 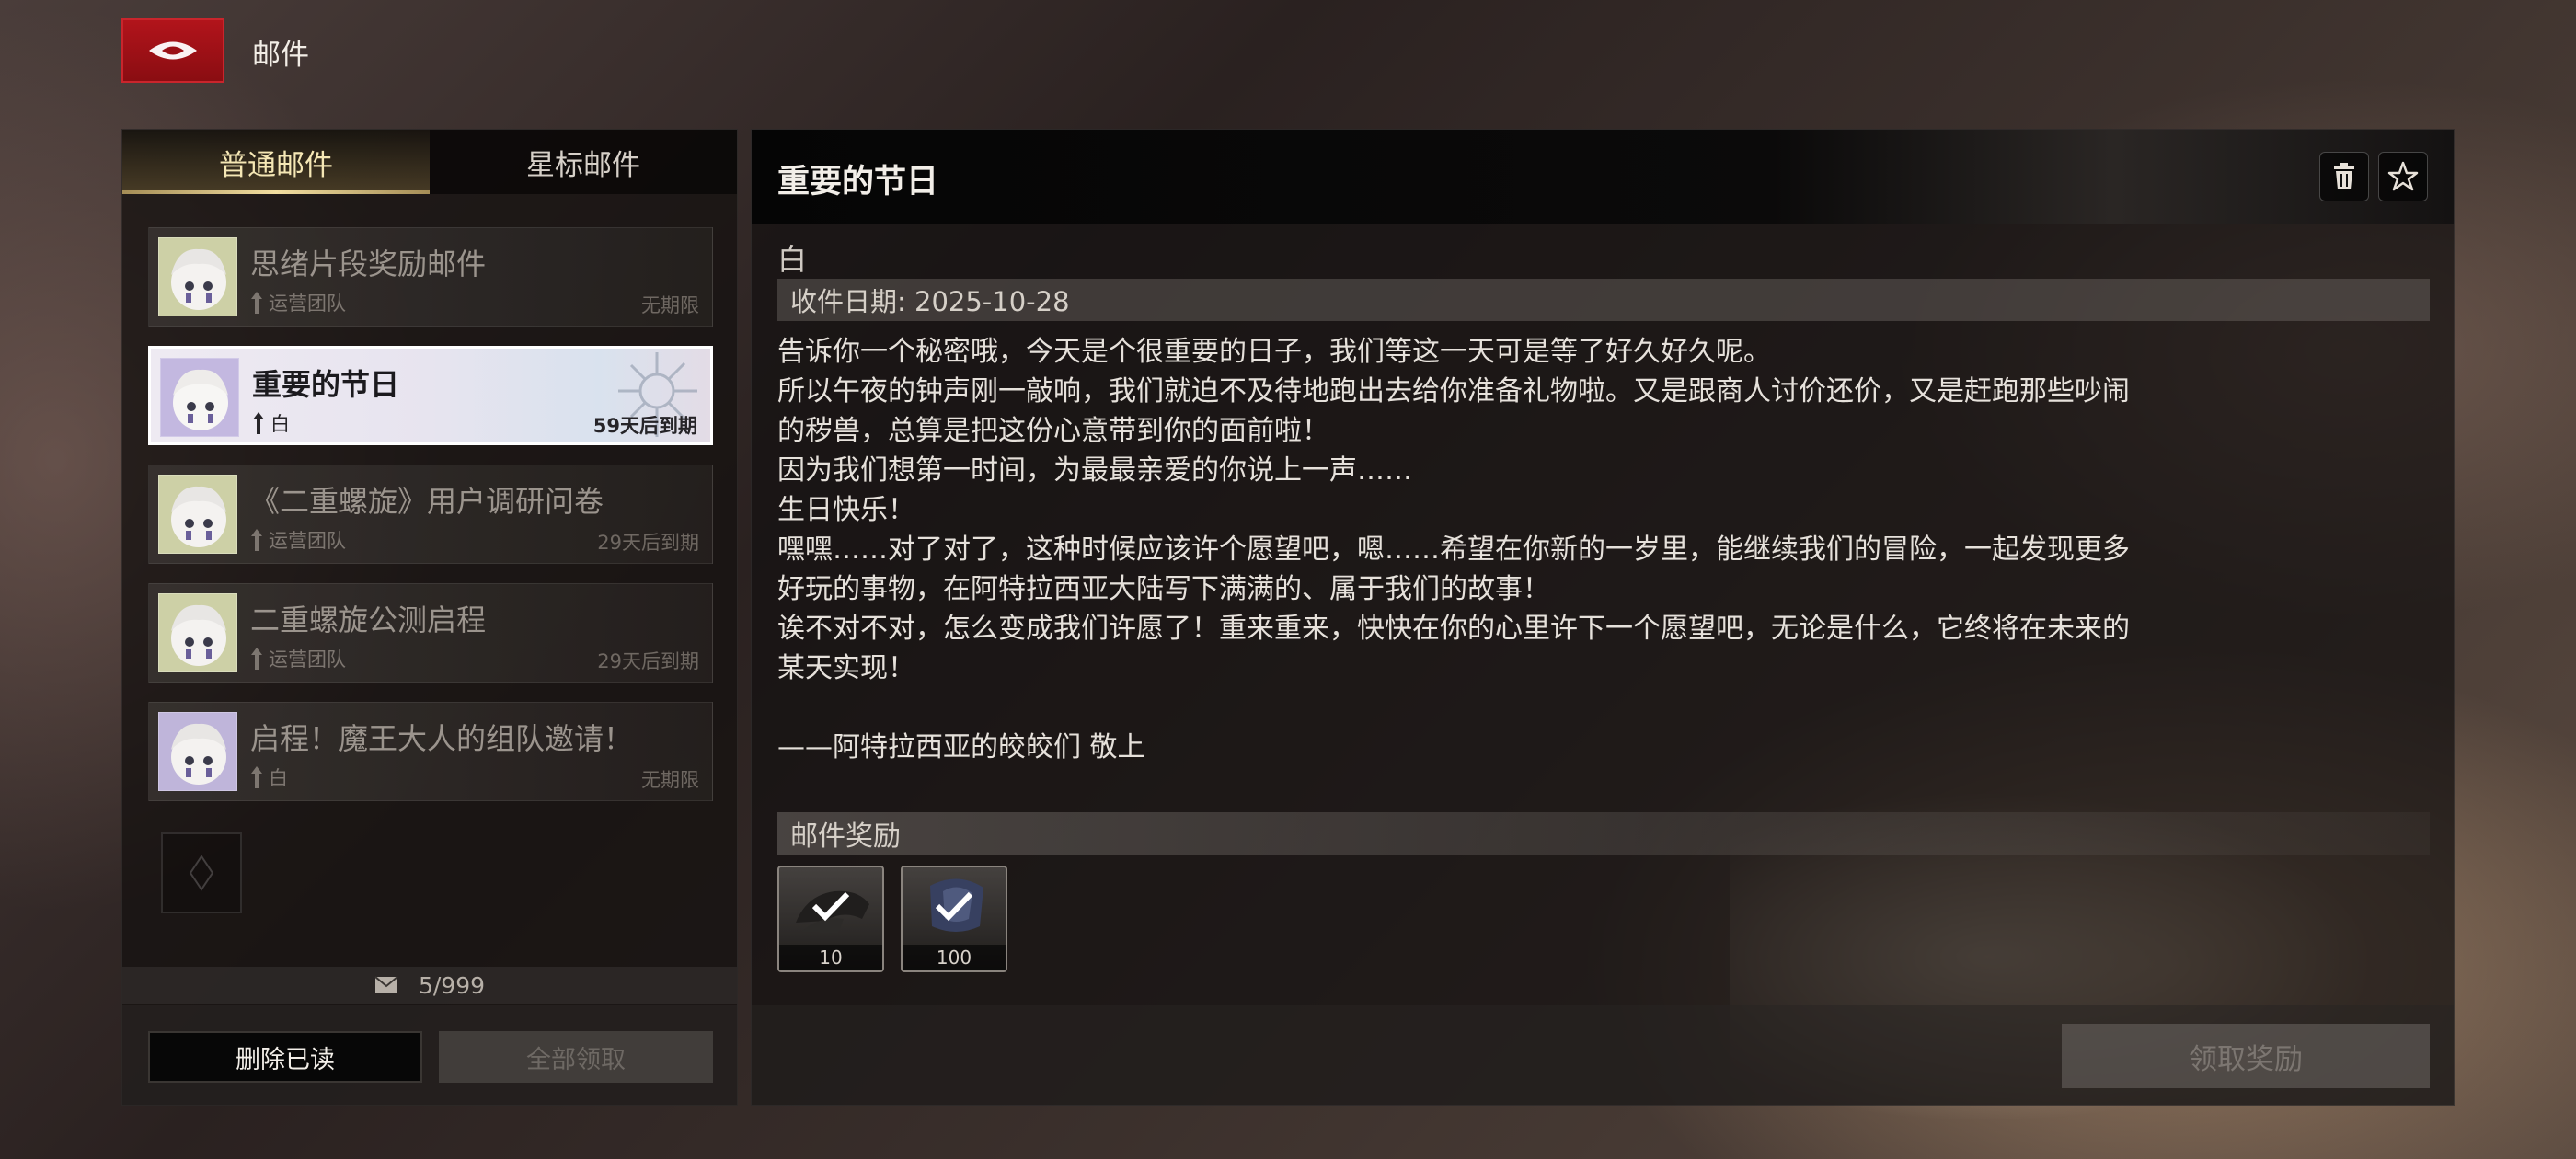 I want to click on mail-tabs: 普通邮件 星标邮件, so click(x=429, y=162).